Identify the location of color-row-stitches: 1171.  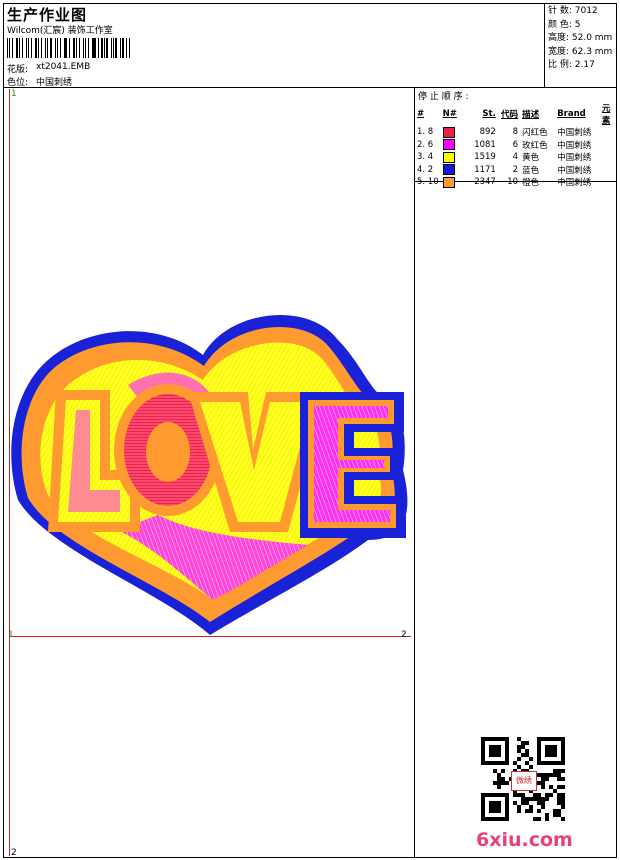
(485, 169).